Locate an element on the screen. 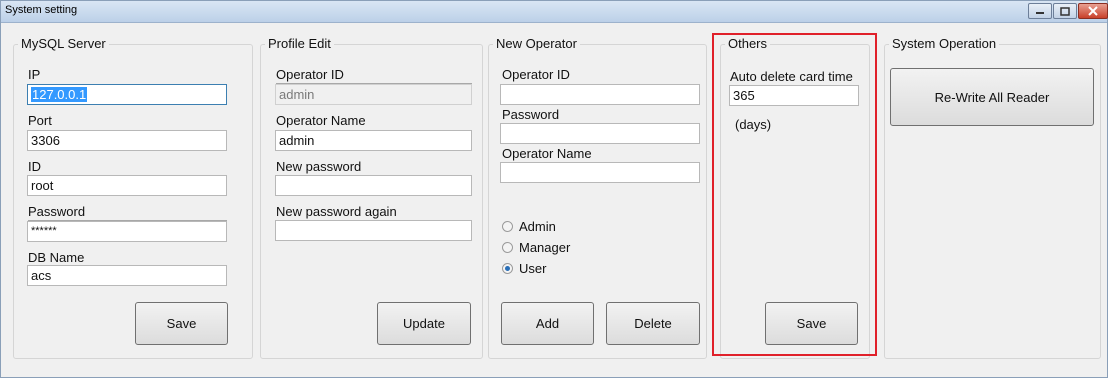 This screenshot has width=1108, height=378. new-password-again-field is located at coordinates (373, 230).